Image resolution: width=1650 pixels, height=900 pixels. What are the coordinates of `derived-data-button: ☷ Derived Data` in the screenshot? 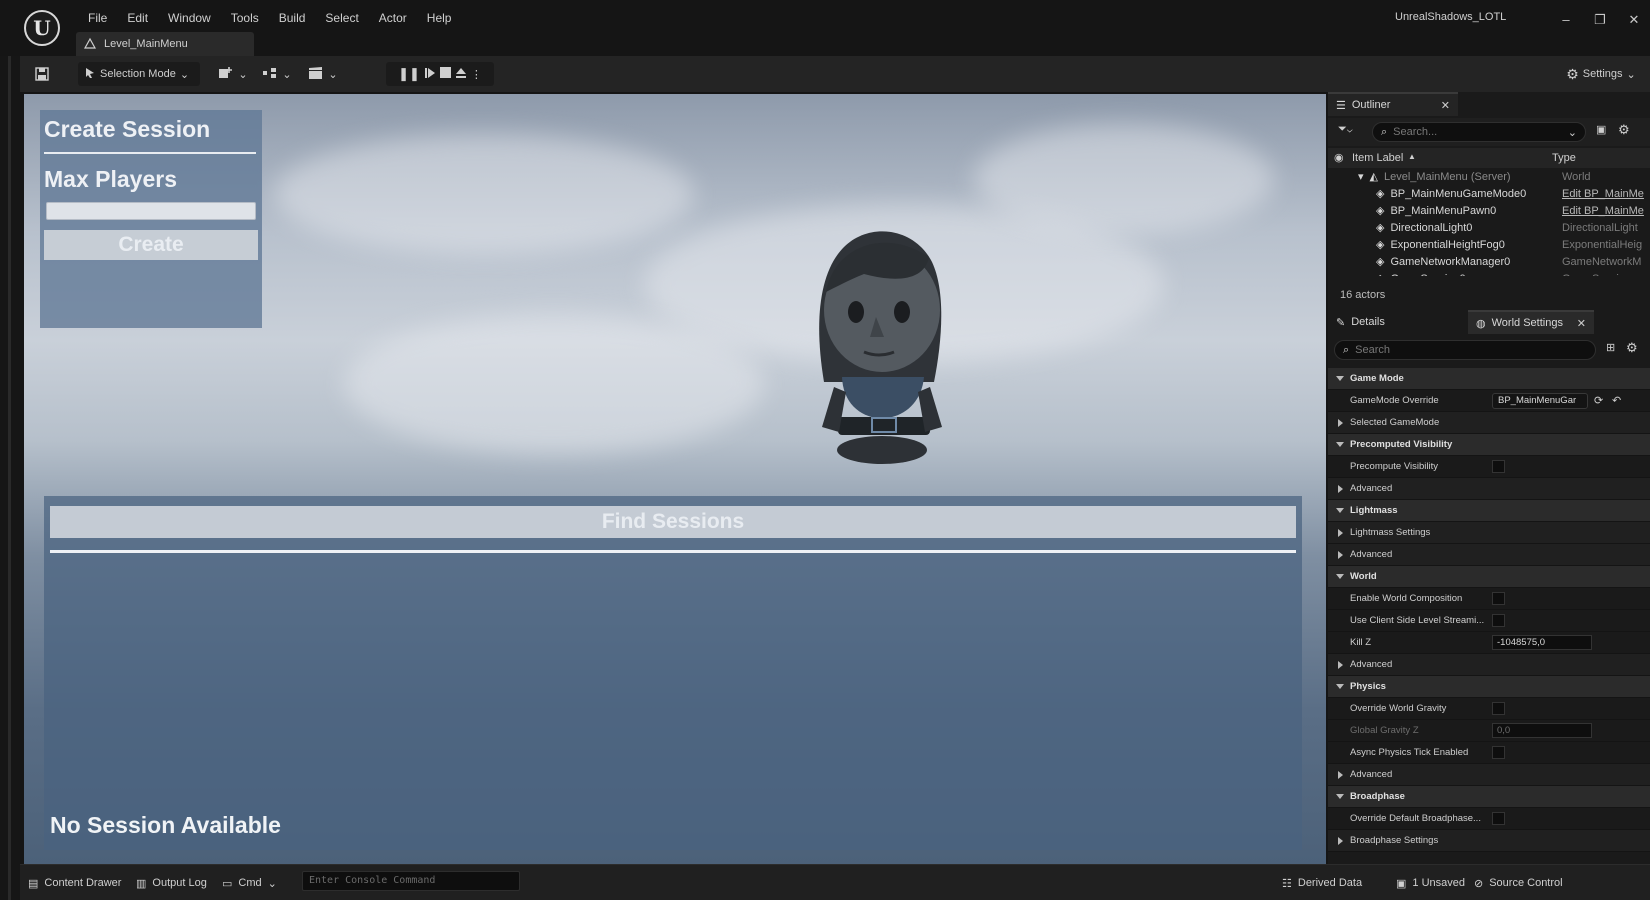 It's located at (1322, 883).